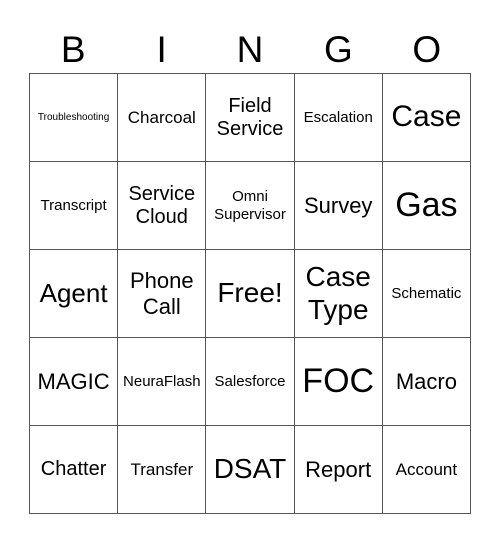 This screenshot has height=544, width=500. I want to click on bingo-cell: NeuraFlash, so click(162, 382).